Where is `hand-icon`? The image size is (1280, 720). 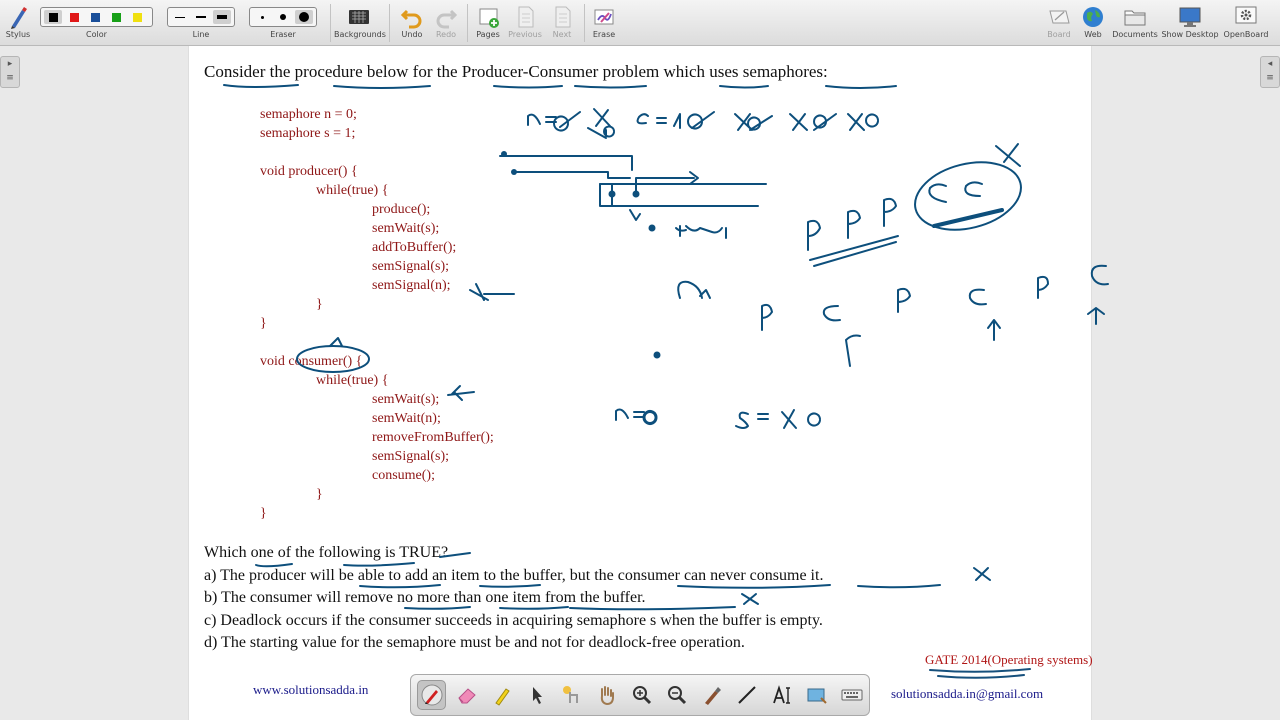 hand-icon is located at coordinates (607, 696).